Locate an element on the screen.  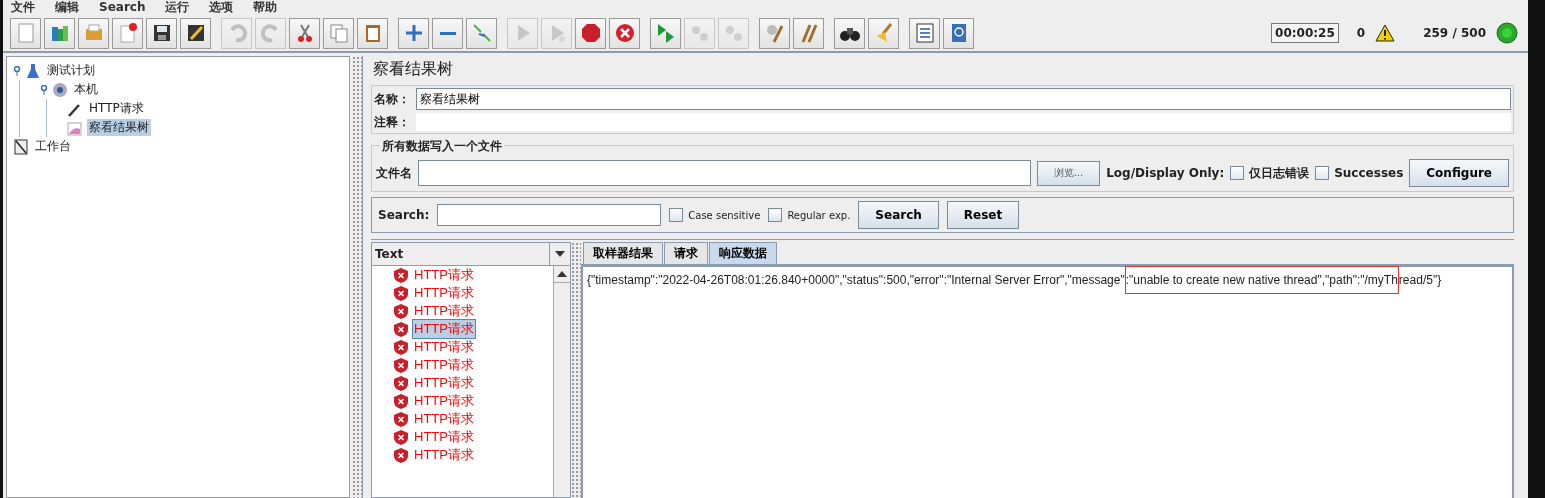
scrollbar is located at coordinates (561, 381).